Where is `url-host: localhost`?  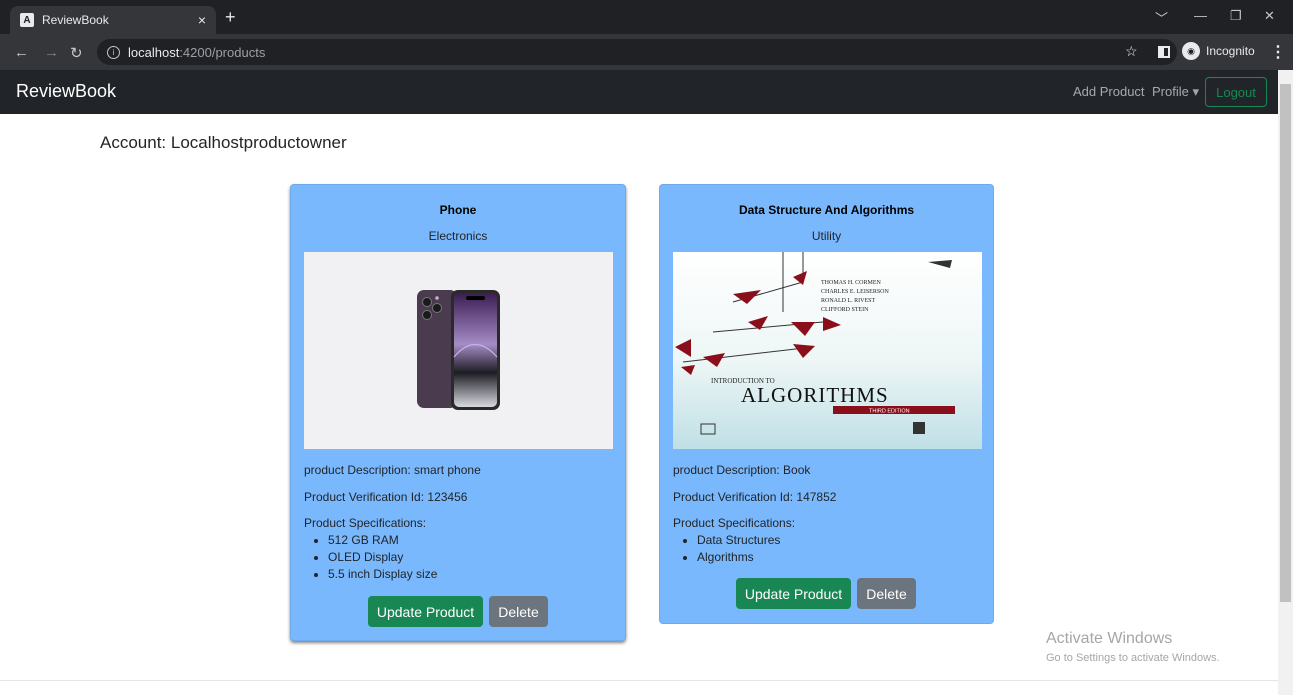 url-host: localhost is located at coordinates (154, 52).